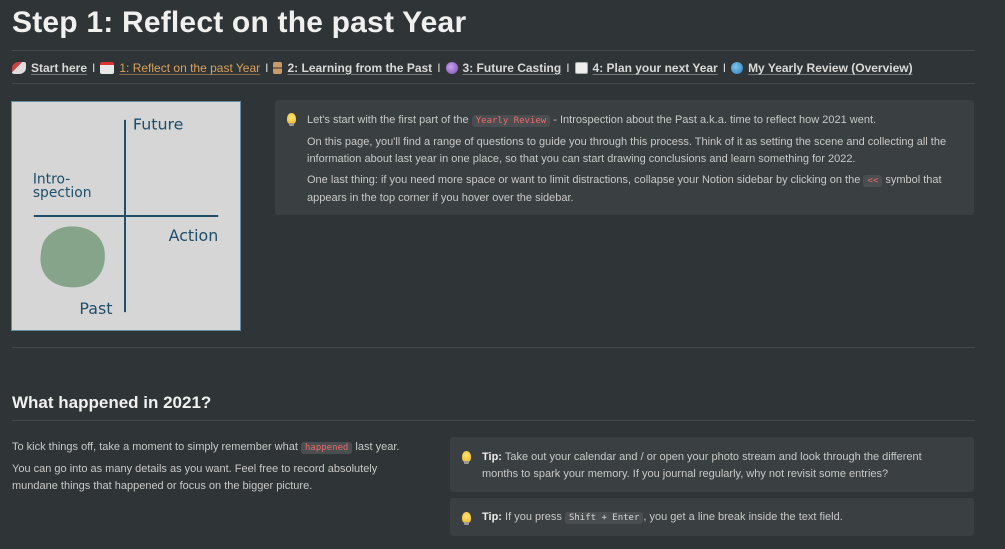 The height and width of the screenshot is (549, 1005). Describe the element at coordinates (19, 68) in the screenshot. I see `rocket-icon` at that location.